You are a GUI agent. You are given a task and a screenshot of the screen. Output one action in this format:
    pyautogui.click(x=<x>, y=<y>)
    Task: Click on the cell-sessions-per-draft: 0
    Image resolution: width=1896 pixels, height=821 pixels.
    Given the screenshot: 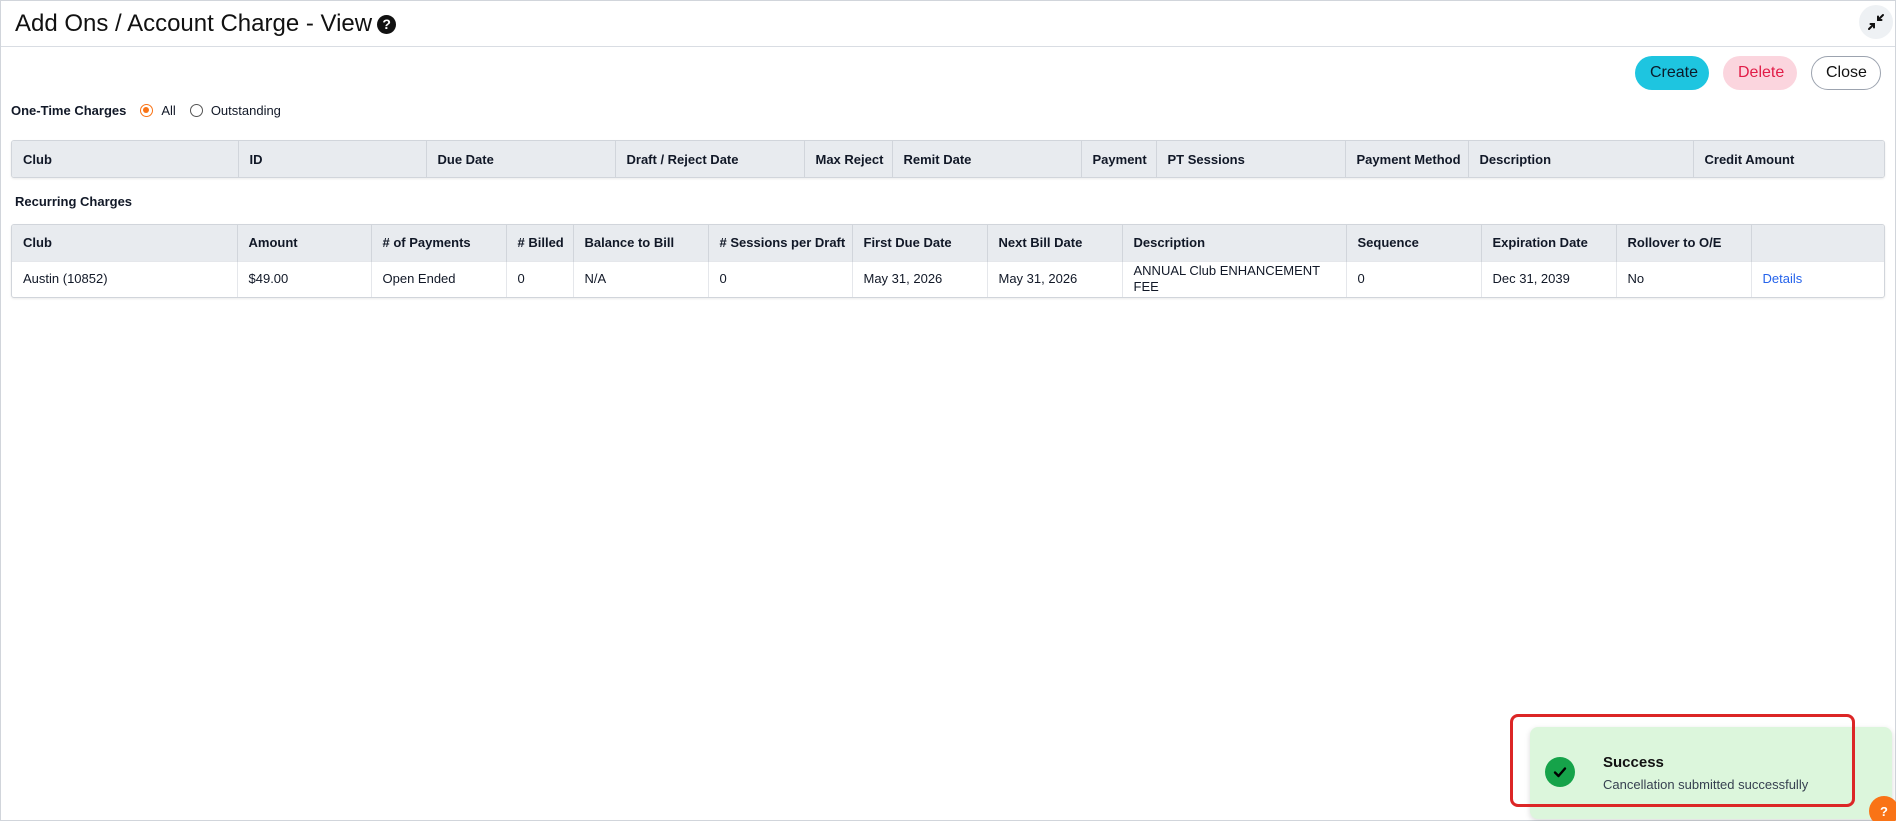 What is the action you would take?
    pyautogui.click(x=780, y=278)
    